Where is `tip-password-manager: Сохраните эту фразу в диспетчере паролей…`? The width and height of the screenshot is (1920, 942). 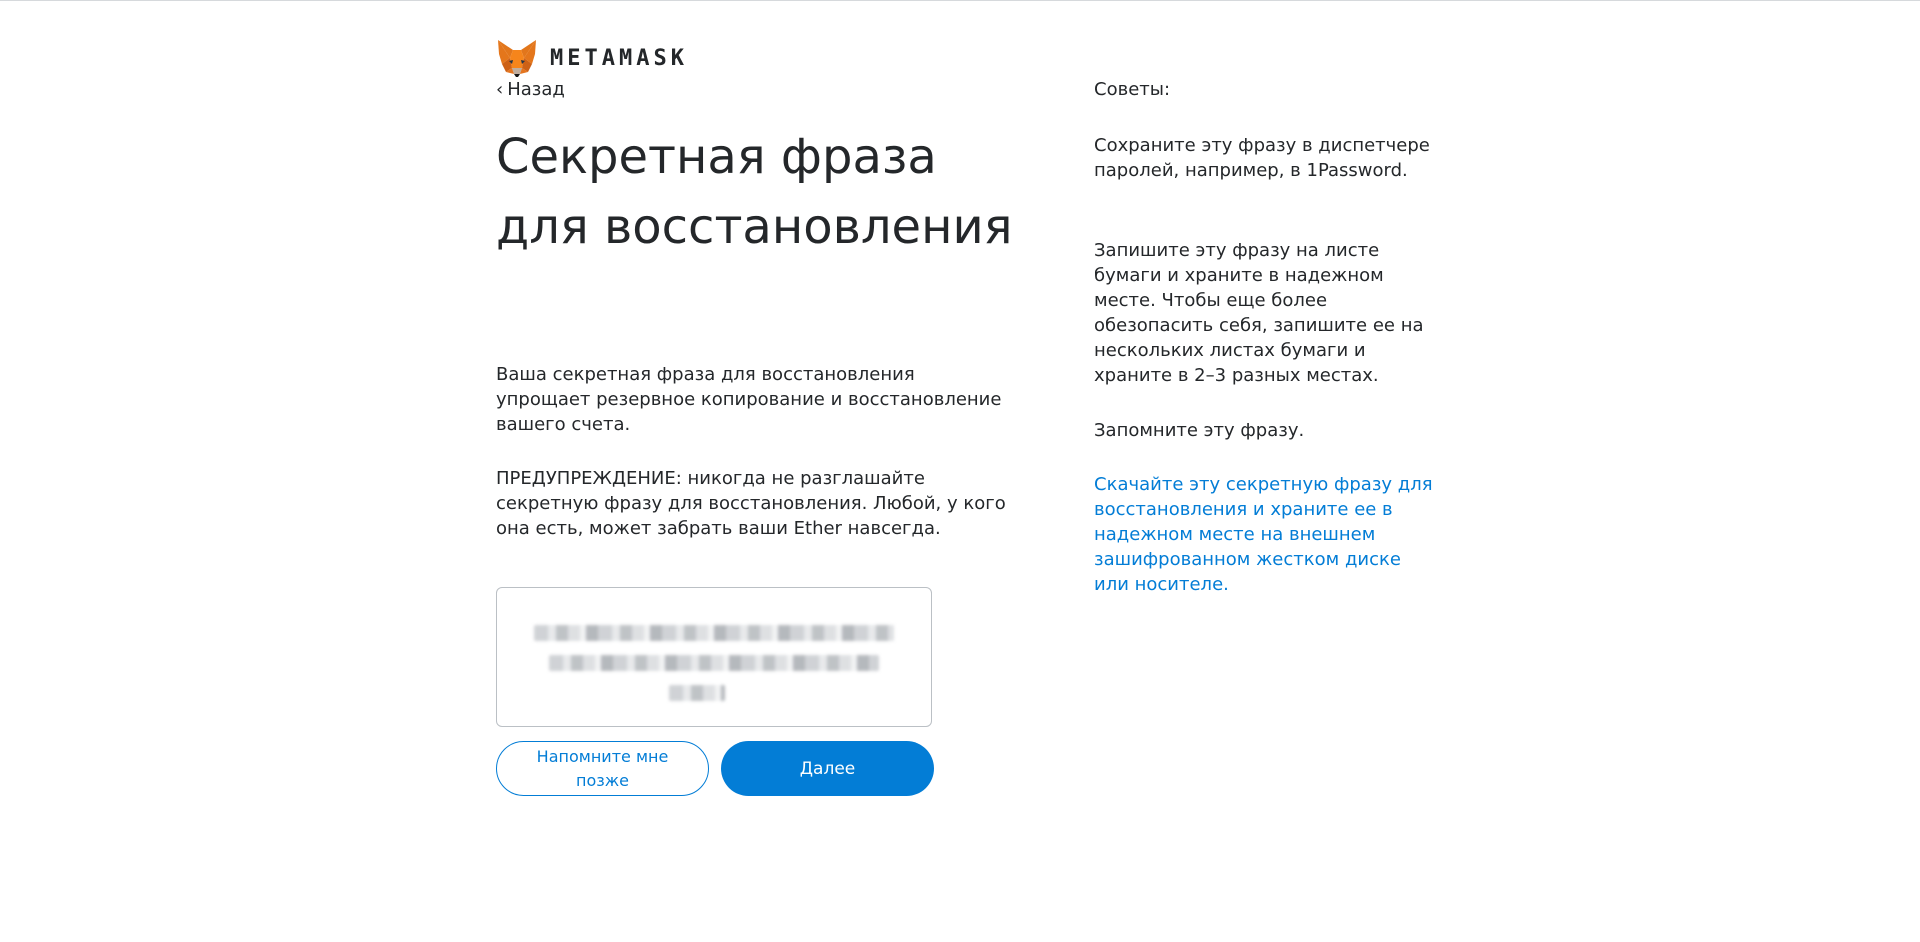 tip-password-manager: Сохраните эту фразу в диспетчере паролей… is located at coordinates (1262, 158).